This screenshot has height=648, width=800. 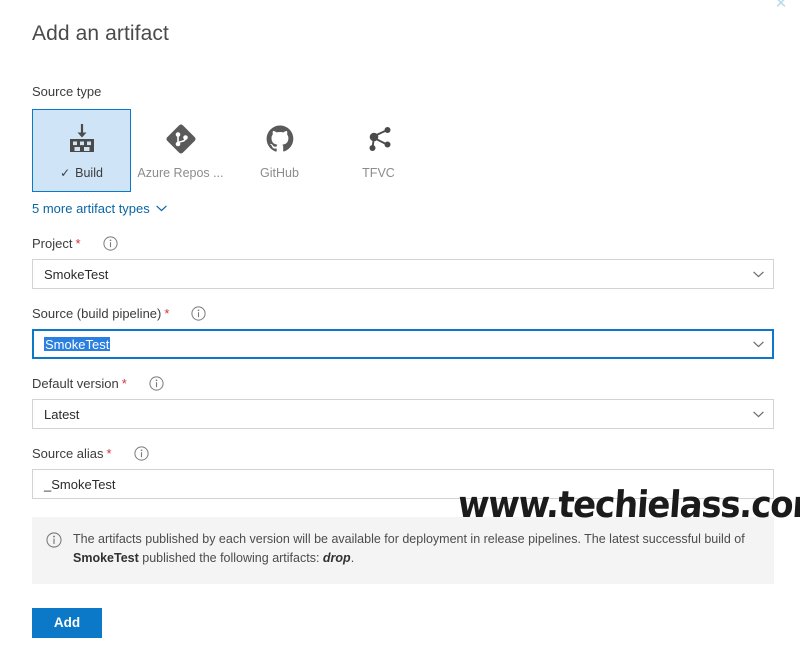 I want to click on field-source-label-row: Source (build pipeline) *, so click(x=403, y=313).